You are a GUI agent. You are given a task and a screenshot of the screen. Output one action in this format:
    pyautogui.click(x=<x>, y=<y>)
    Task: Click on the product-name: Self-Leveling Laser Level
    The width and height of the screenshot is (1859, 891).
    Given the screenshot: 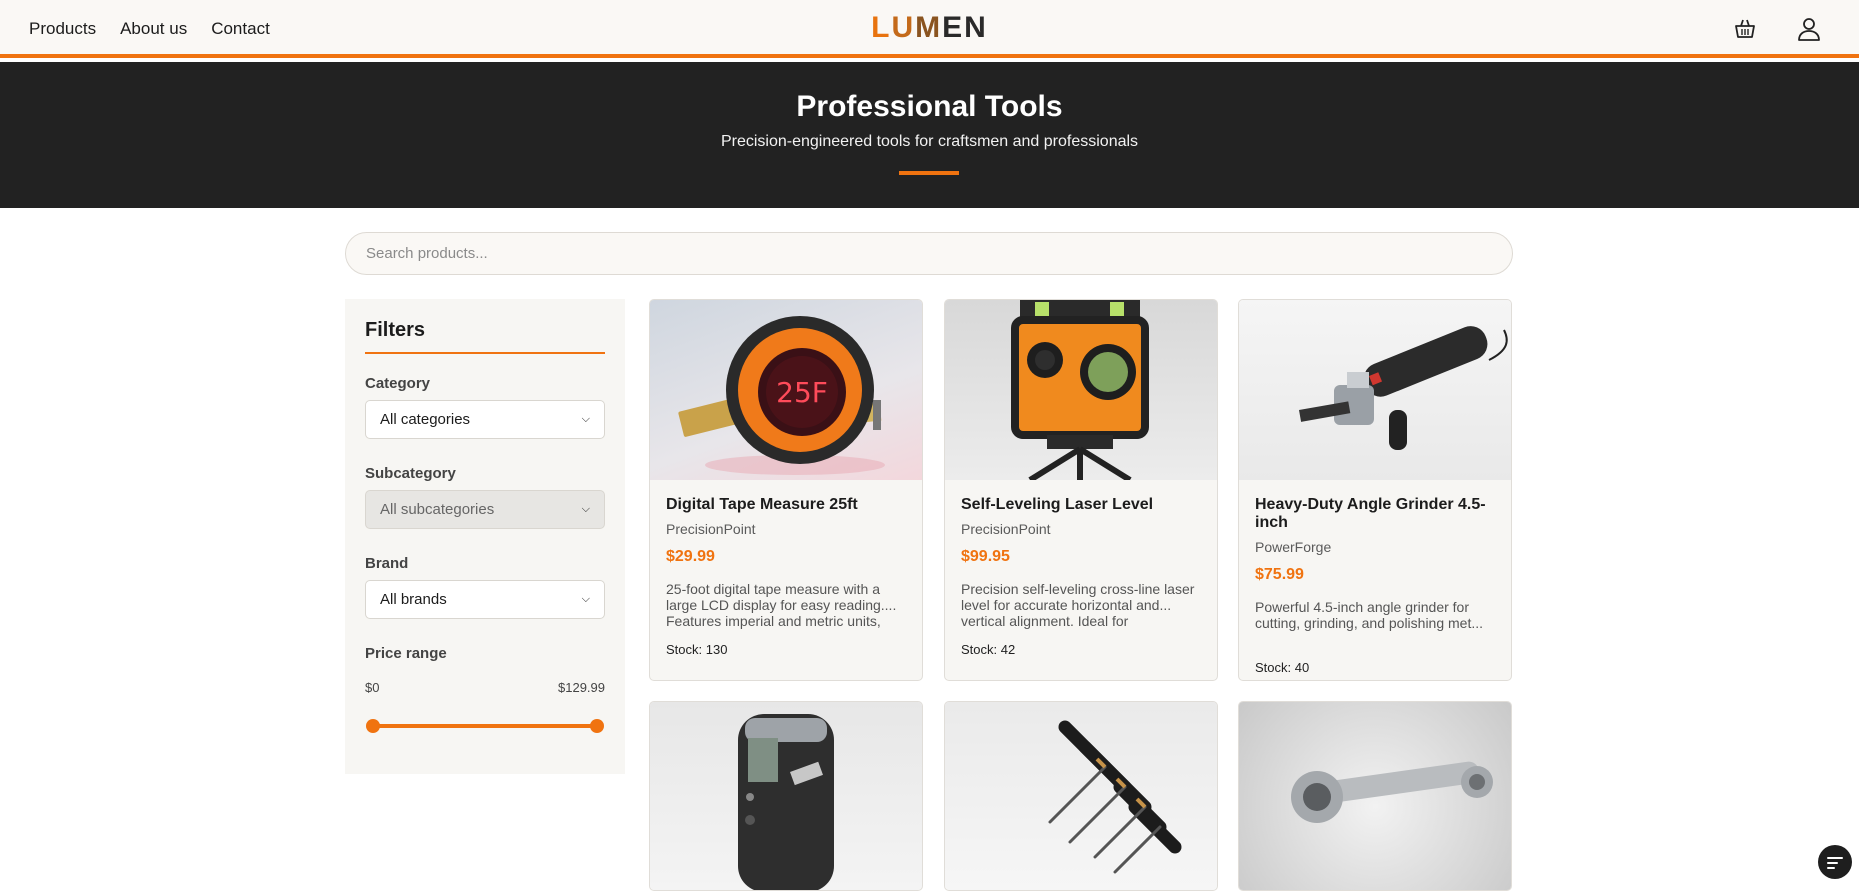 What is the action you would take?
    pyautogui.click(x=1057, y=504)
    